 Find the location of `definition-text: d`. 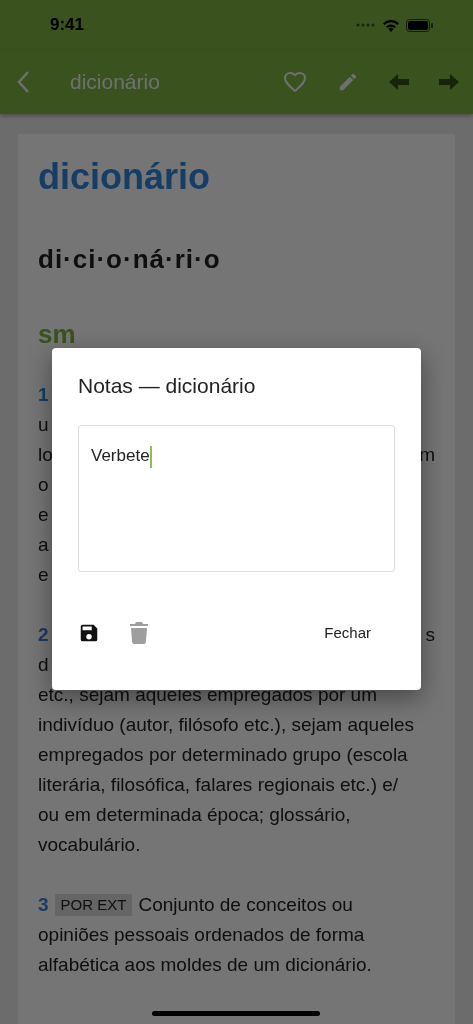

definition-text: d is located at coordinates (43, 665).